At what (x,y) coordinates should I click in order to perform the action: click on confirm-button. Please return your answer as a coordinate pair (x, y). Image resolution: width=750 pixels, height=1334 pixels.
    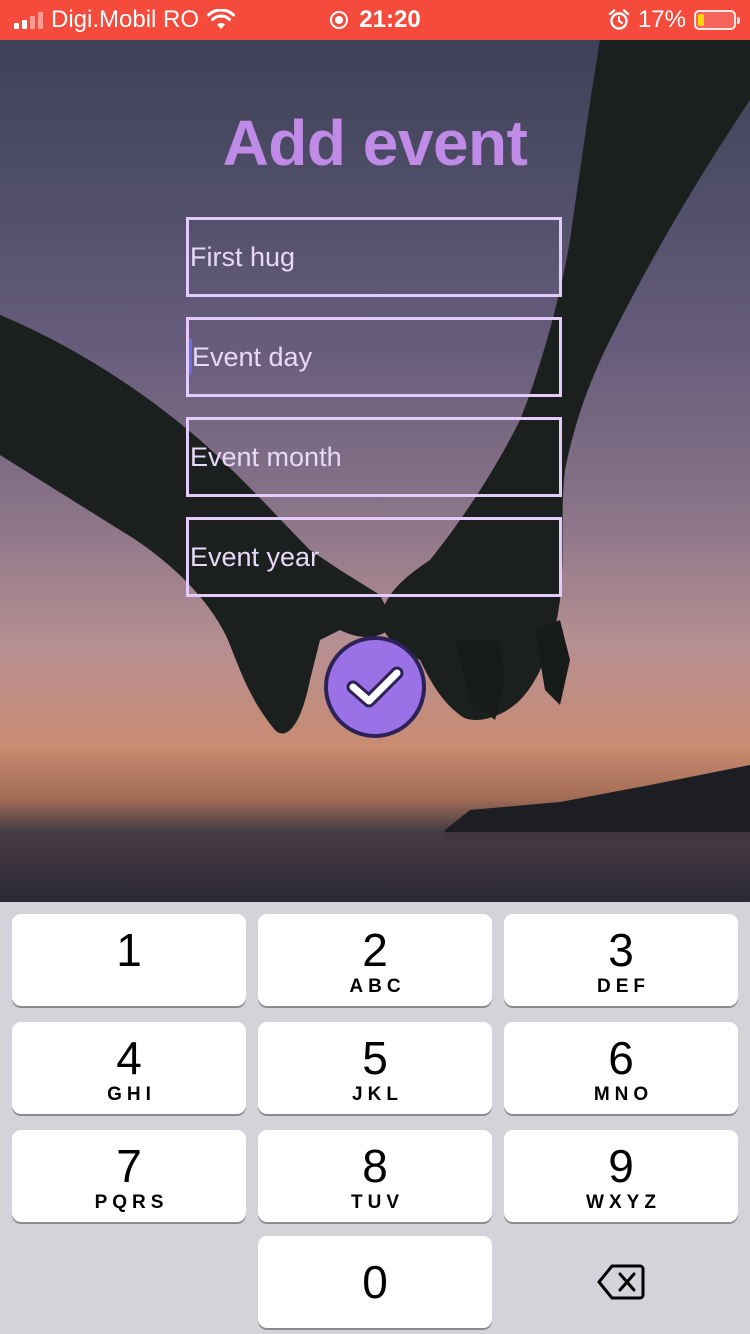
    Looking at the image, I should click on (375, 687).